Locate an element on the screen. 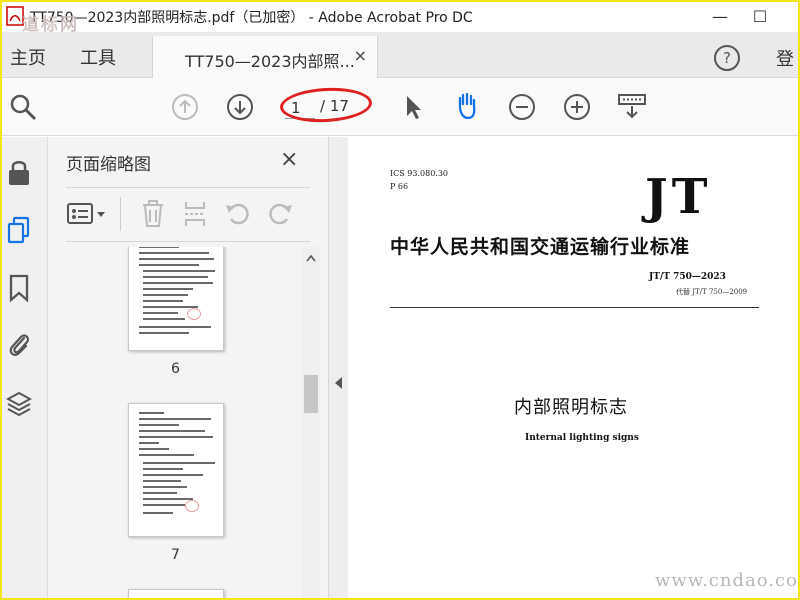 The height and width of the screenshot is (600, 800). scrollbar-thumb is located at coordinates (311, 394).